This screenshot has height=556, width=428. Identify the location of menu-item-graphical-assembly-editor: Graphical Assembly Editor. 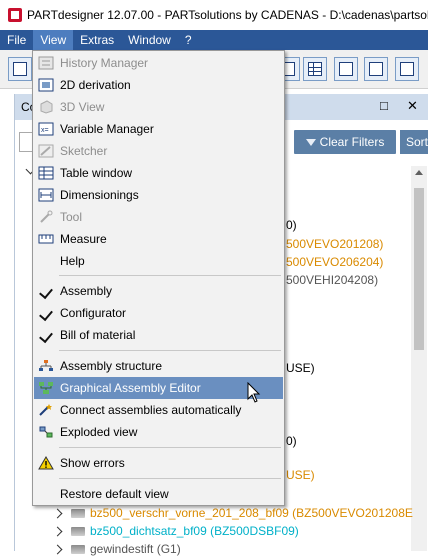
(158, 388).